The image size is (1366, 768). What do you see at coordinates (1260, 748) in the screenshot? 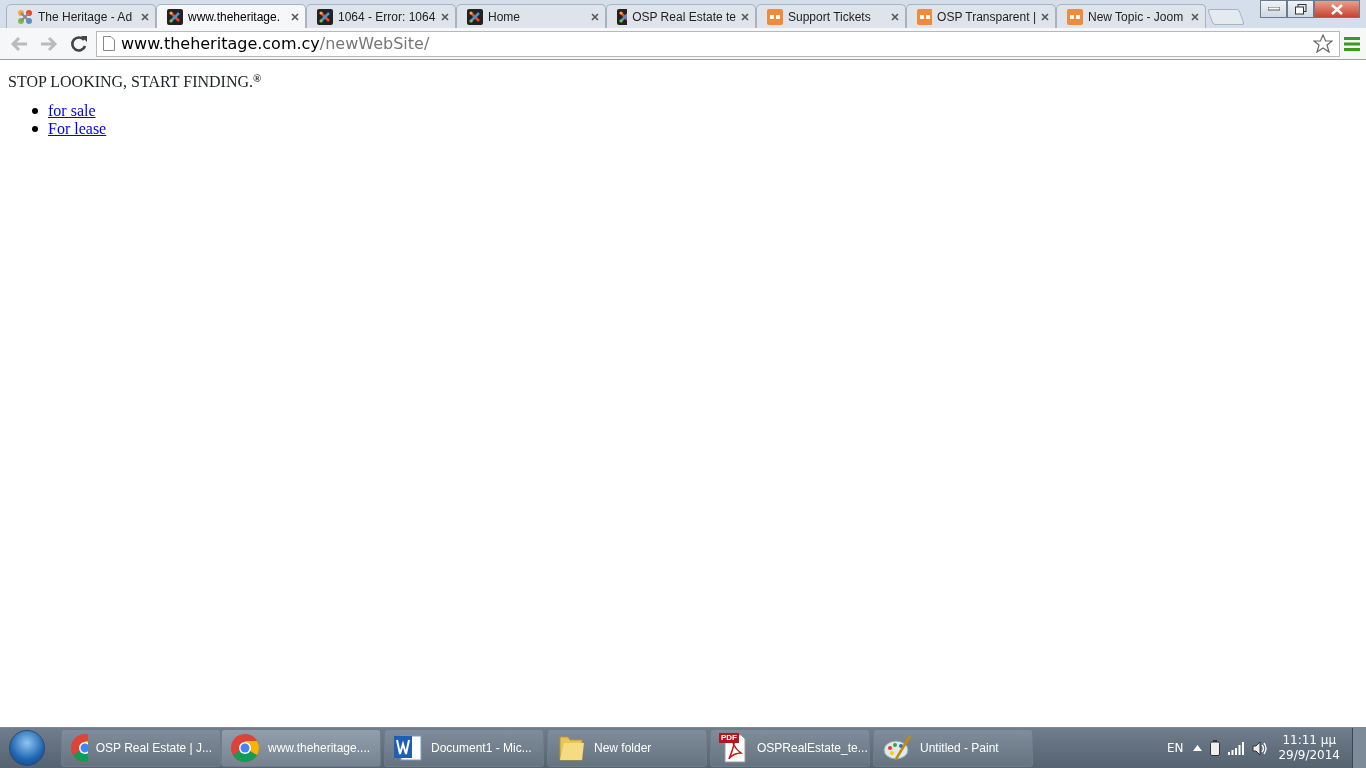
I see `speaker-icon` at bounding box center [1260, 748].